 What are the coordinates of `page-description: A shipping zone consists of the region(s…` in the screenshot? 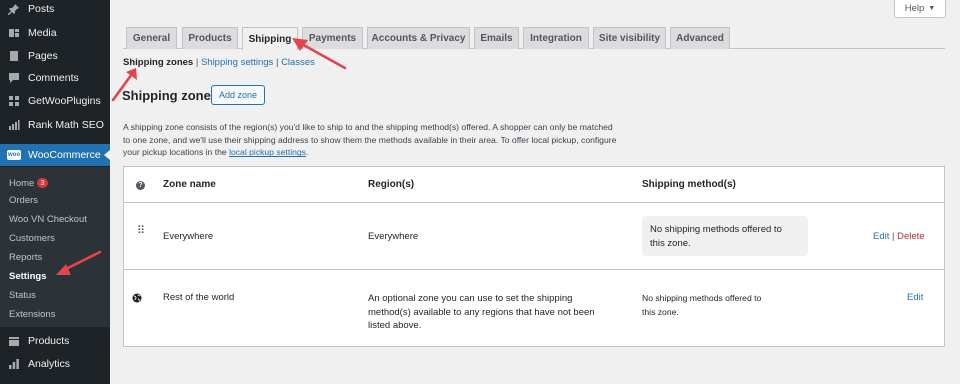 It's located at (403, 140).